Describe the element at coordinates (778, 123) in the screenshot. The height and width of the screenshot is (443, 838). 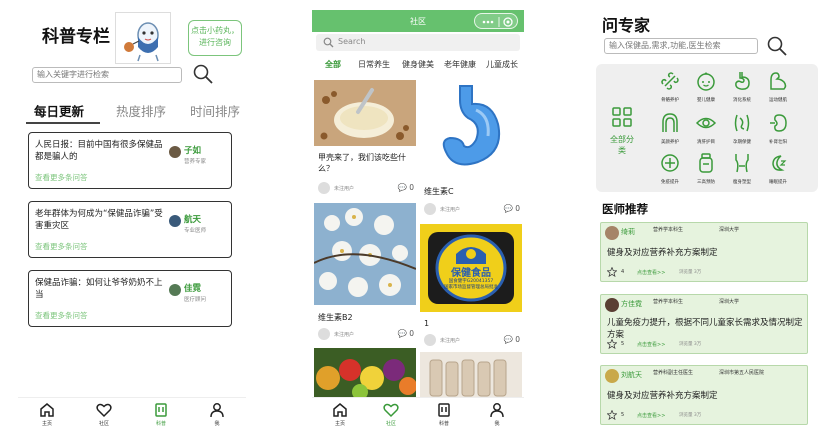
I see `kidney-icon` at that location.